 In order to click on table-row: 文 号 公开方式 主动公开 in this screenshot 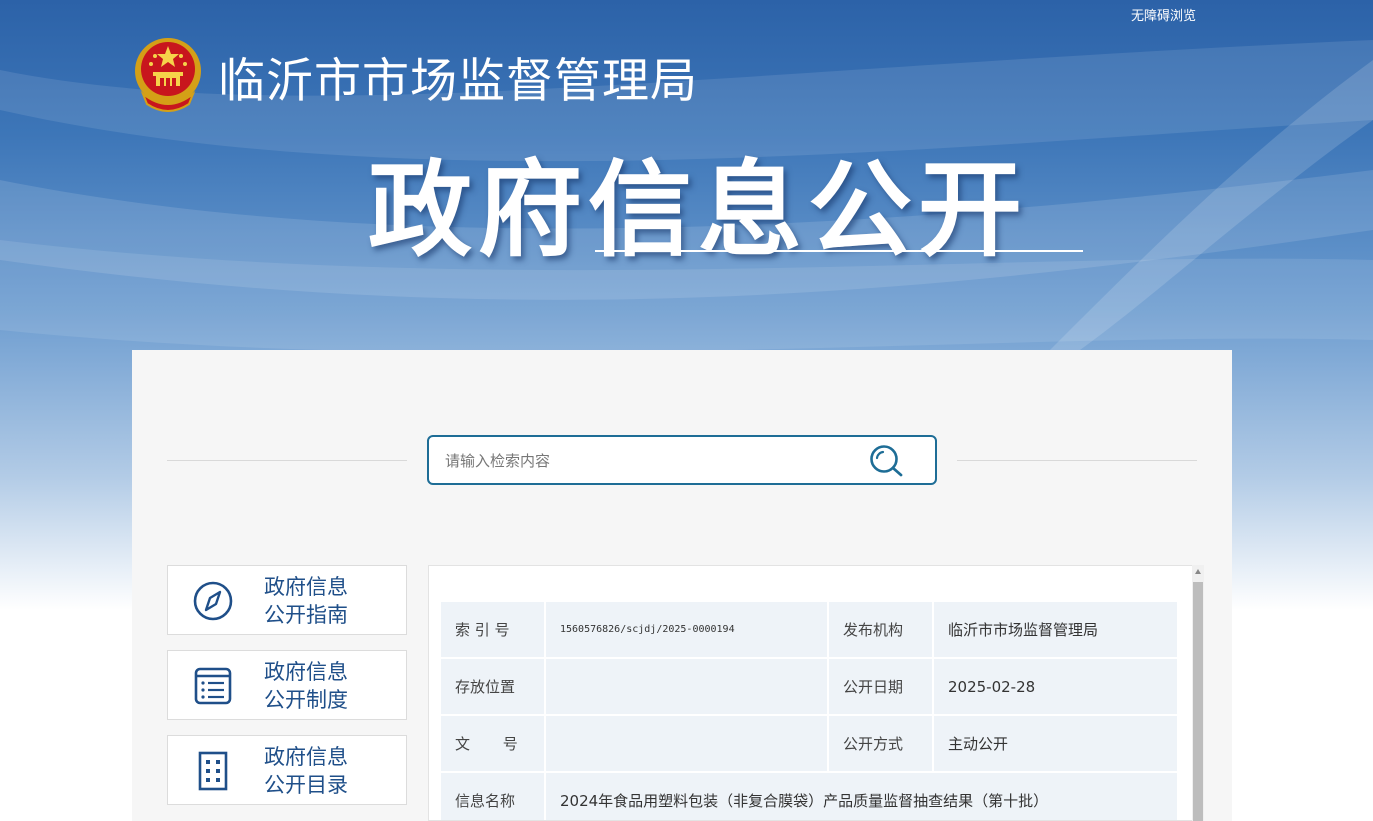, I will do `click(809, 743)`.